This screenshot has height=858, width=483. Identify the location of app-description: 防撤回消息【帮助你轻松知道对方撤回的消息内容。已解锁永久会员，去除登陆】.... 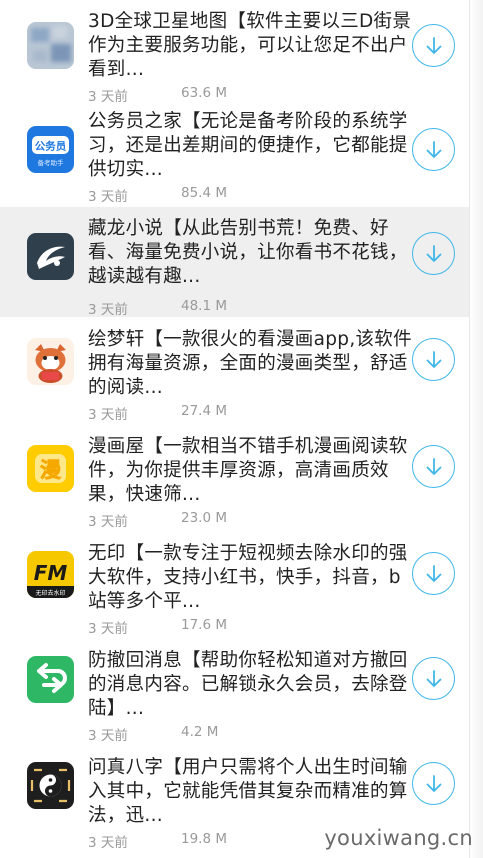
(248, 684).